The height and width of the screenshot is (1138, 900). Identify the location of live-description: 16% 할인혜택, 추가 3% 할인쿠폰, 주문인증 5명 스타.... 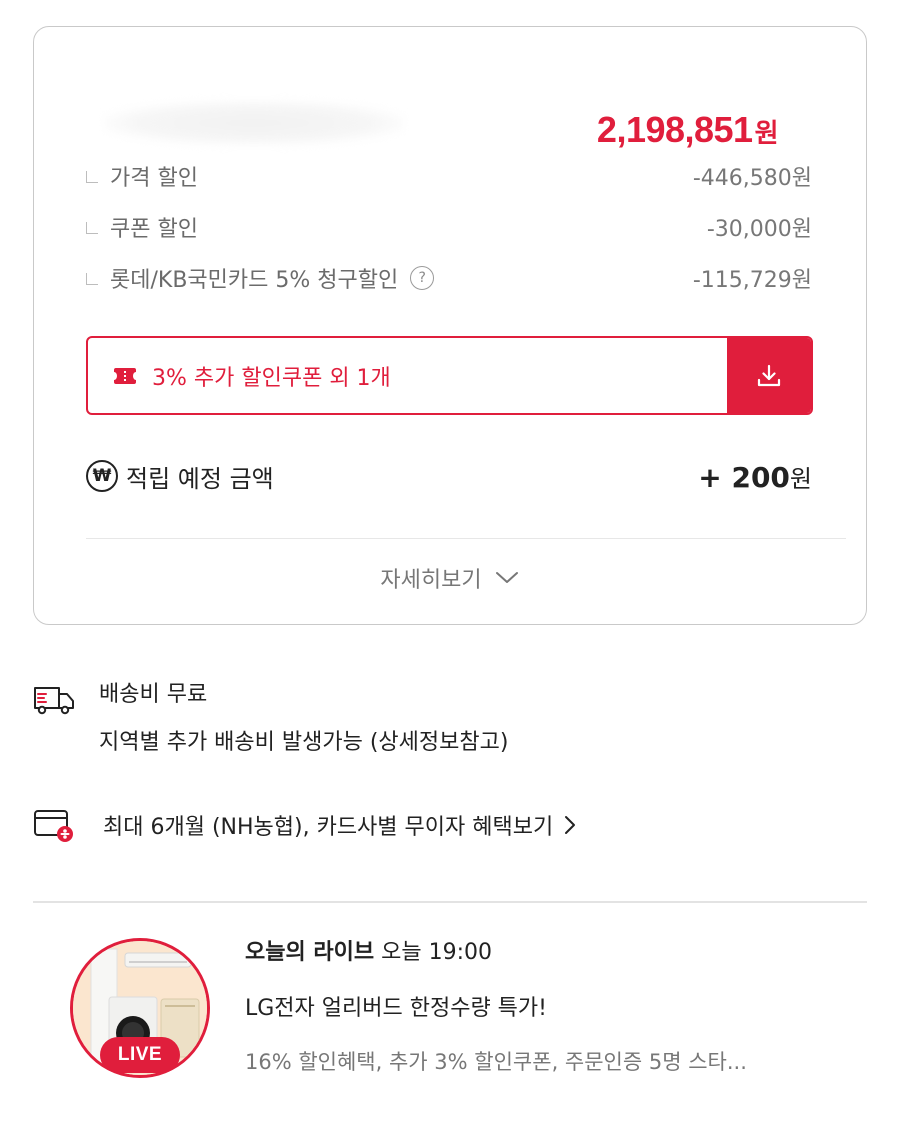
(496, 1062).